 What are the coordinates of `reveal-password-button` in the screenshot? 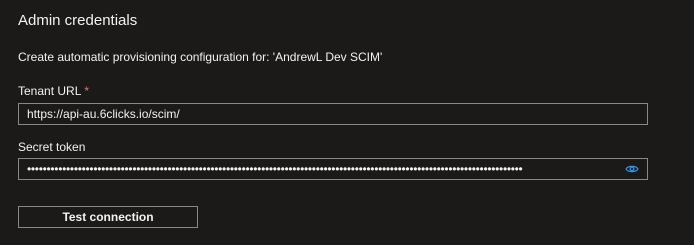 It's located at (632, 169).